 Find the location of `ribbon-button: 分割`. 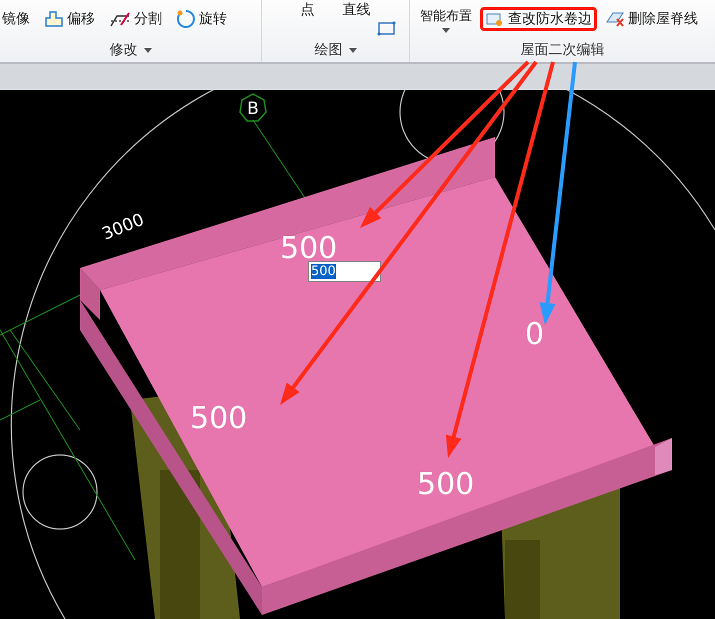

ribbon-button: 分割 is located at coordinates (135, 19).